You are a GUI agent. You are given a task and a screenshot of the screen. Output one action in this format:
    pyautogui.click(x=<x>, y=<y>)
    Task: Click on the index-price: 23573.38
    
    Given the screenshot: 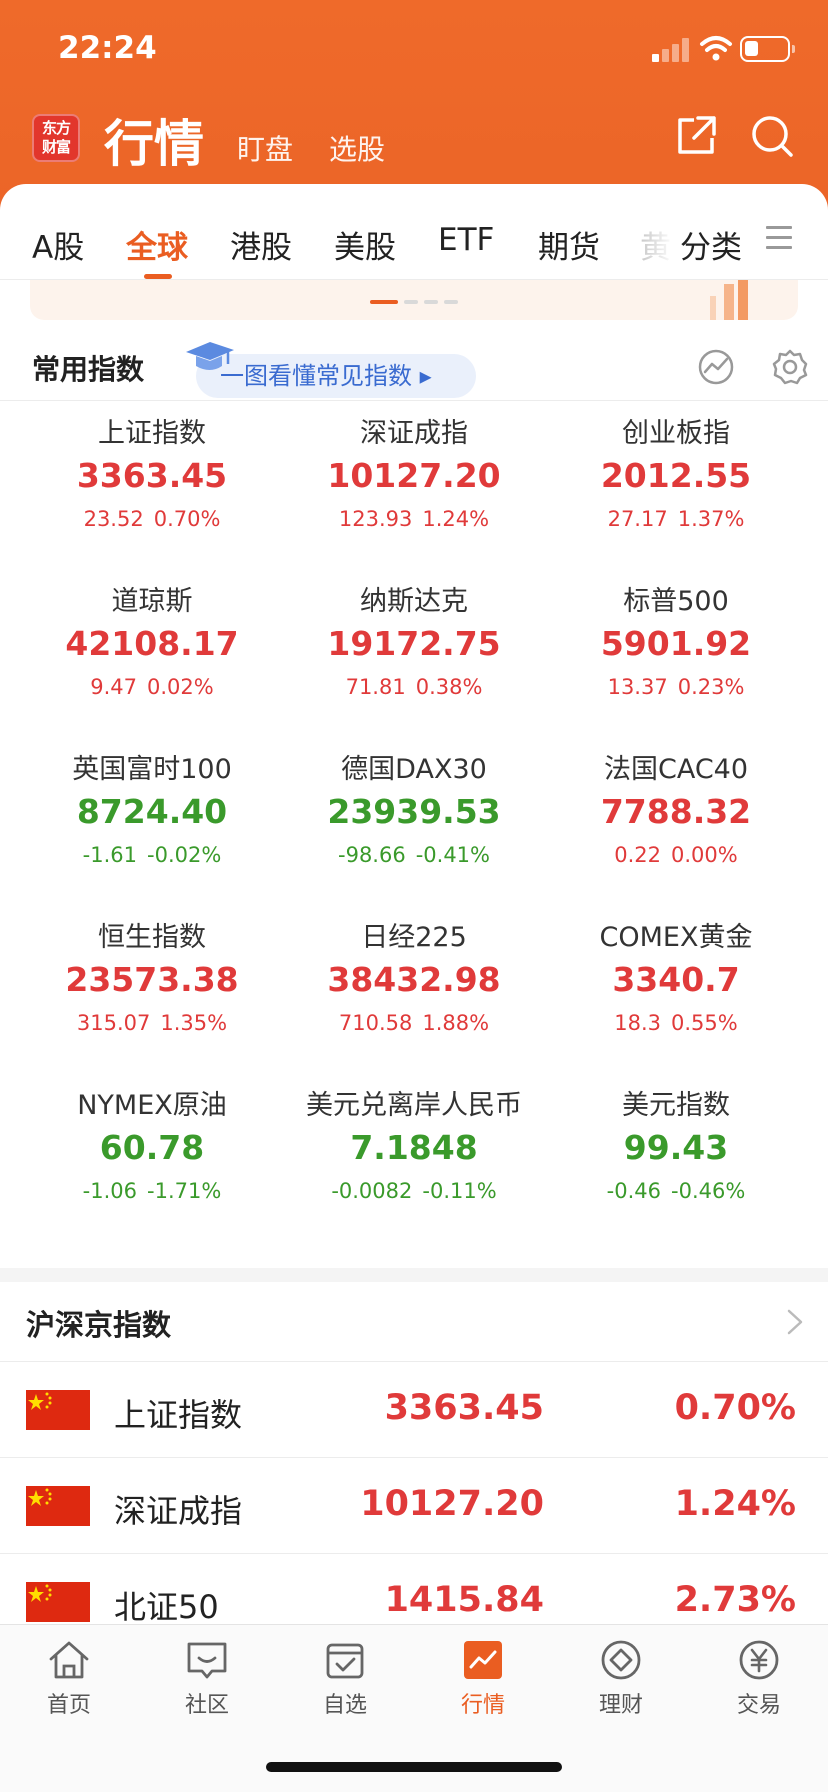 What is the action you would take?
    pyautogui.click(x=152, y=979)
    